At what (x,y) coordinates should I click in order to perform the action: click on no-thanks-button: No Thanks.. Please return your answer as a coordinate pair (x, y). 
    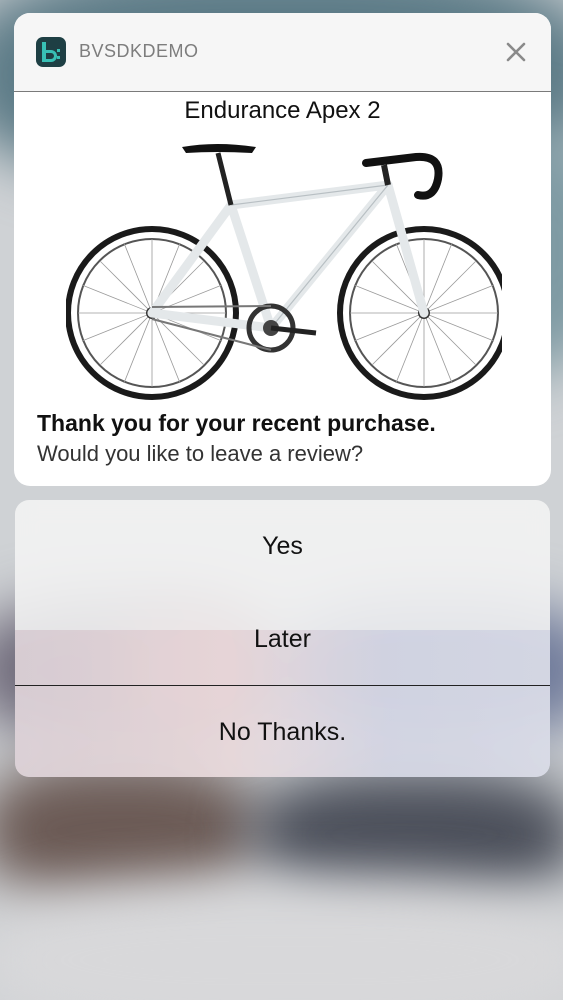
    Looking at the image, I should click on (282, 731).